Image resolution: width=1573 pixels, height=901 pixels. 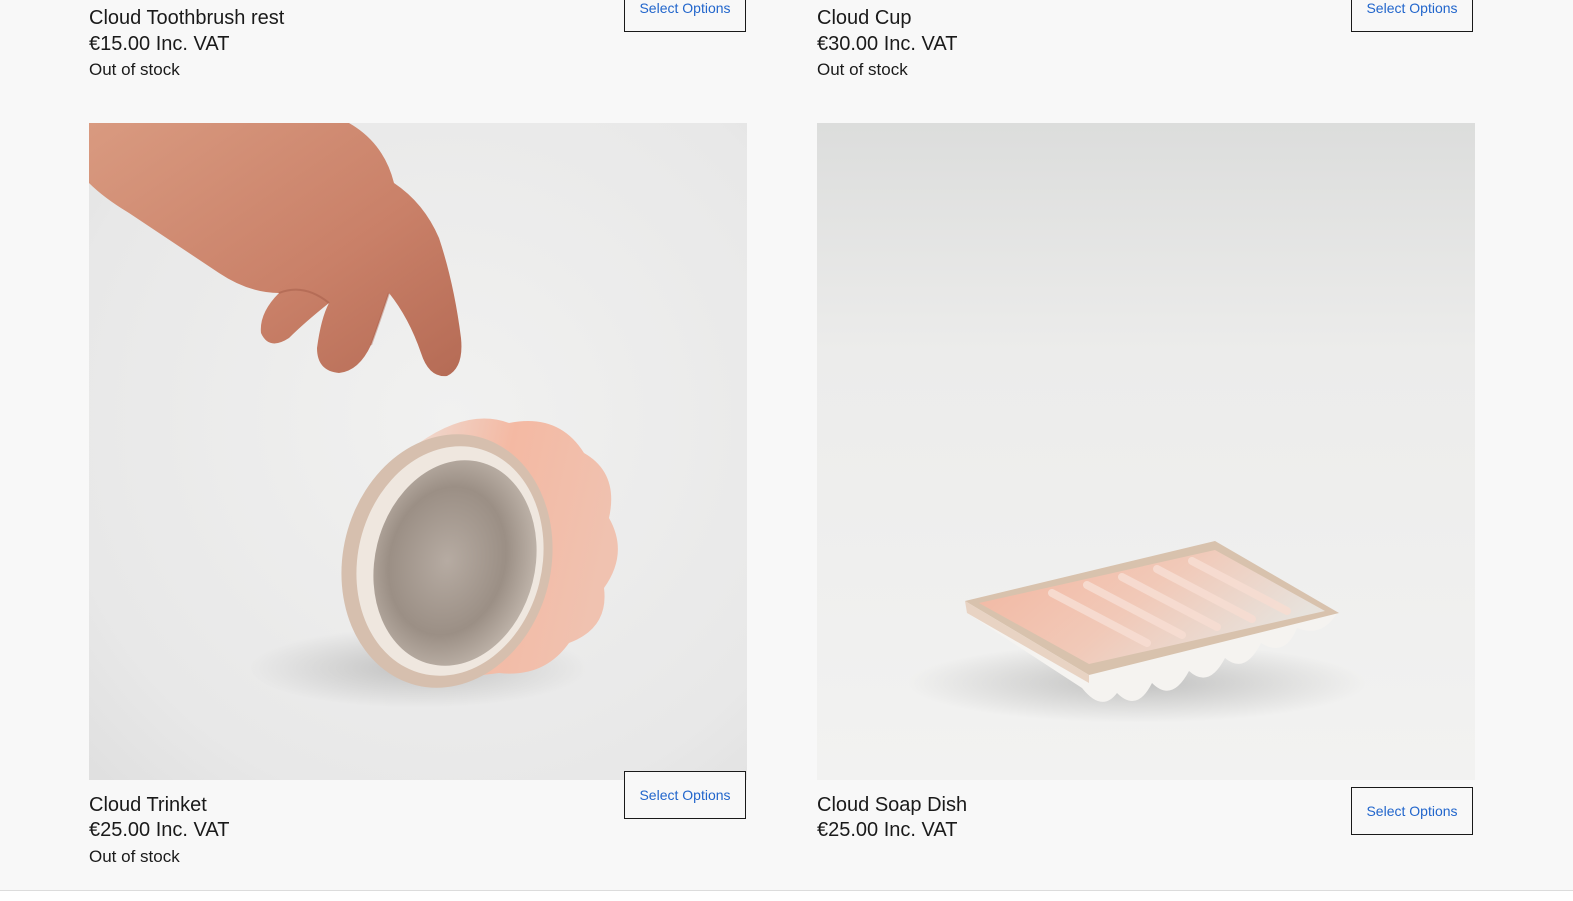 I want to click on product-name: Cloud Trinket, so click(x=148, y=805).